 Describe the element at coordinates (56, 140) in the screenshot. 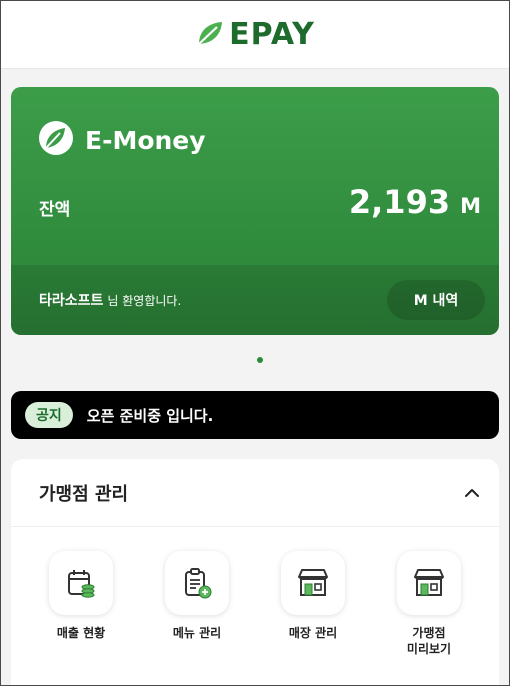

I see `leaf-badge-icon` at that location.